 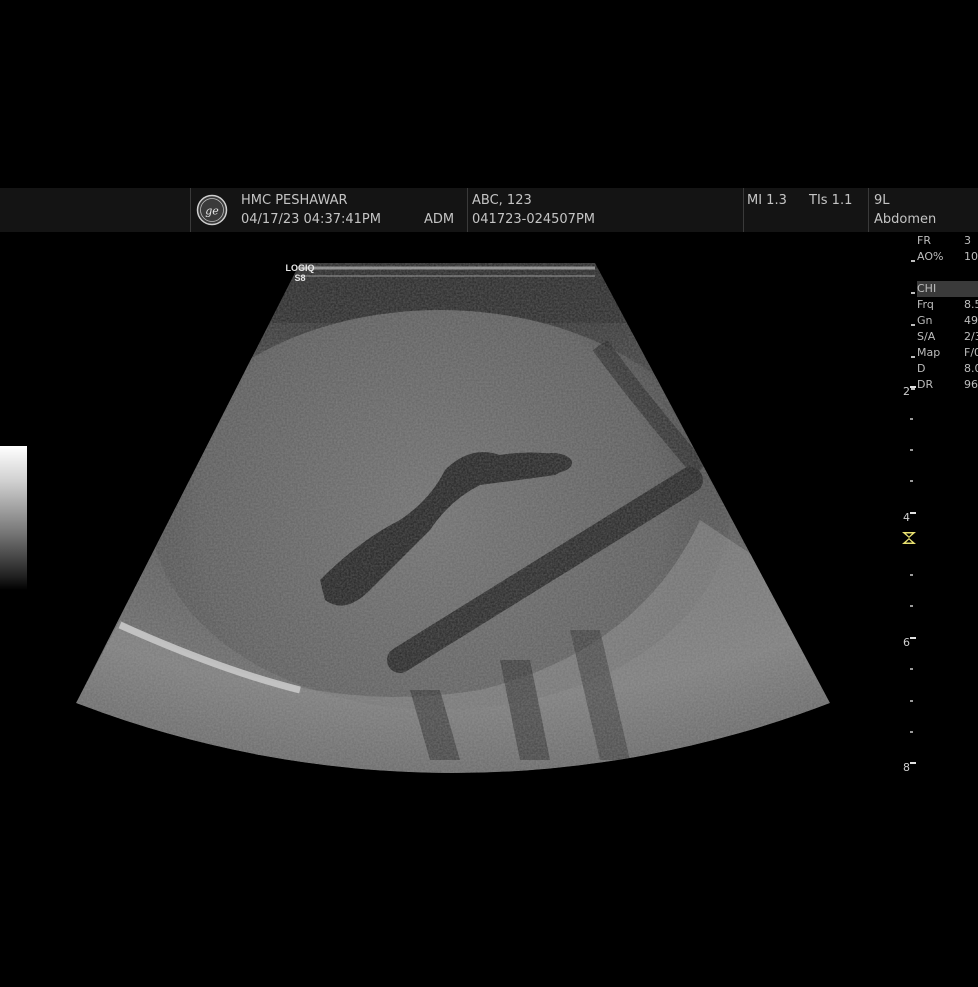 I want to click on institution-name: HMC PESHAWAR, so click(x=294, y=200).